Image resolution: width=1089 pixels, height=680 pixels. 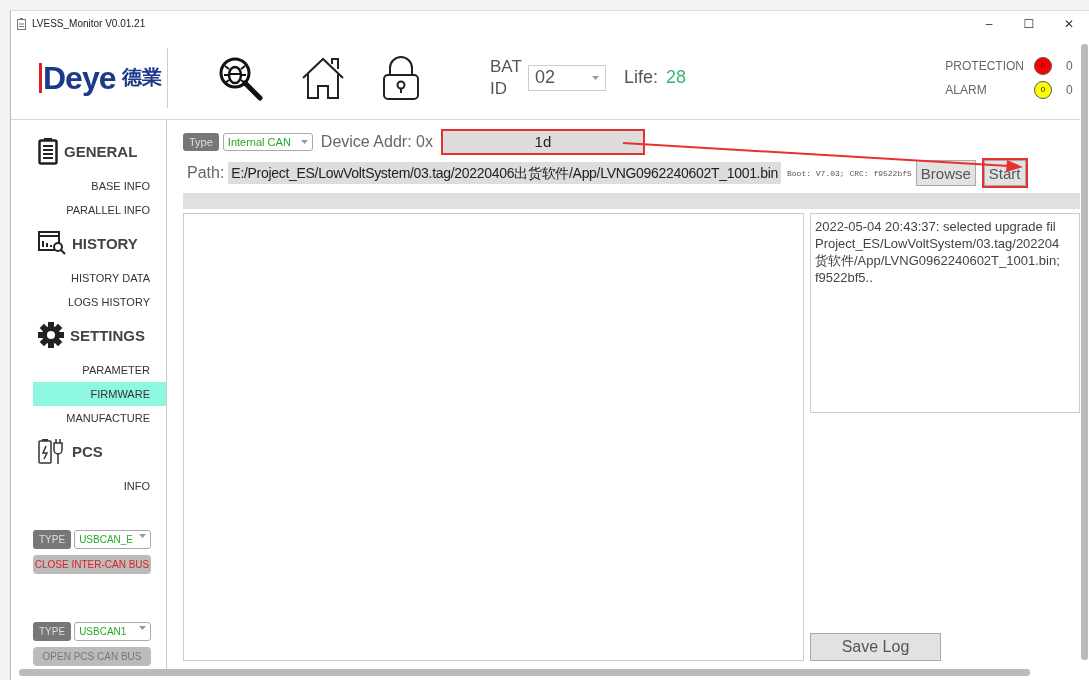 What do you see at coordinates (676, 77) in the screenshot?
I see `life-value: 28` at bounding box center [676, 77].